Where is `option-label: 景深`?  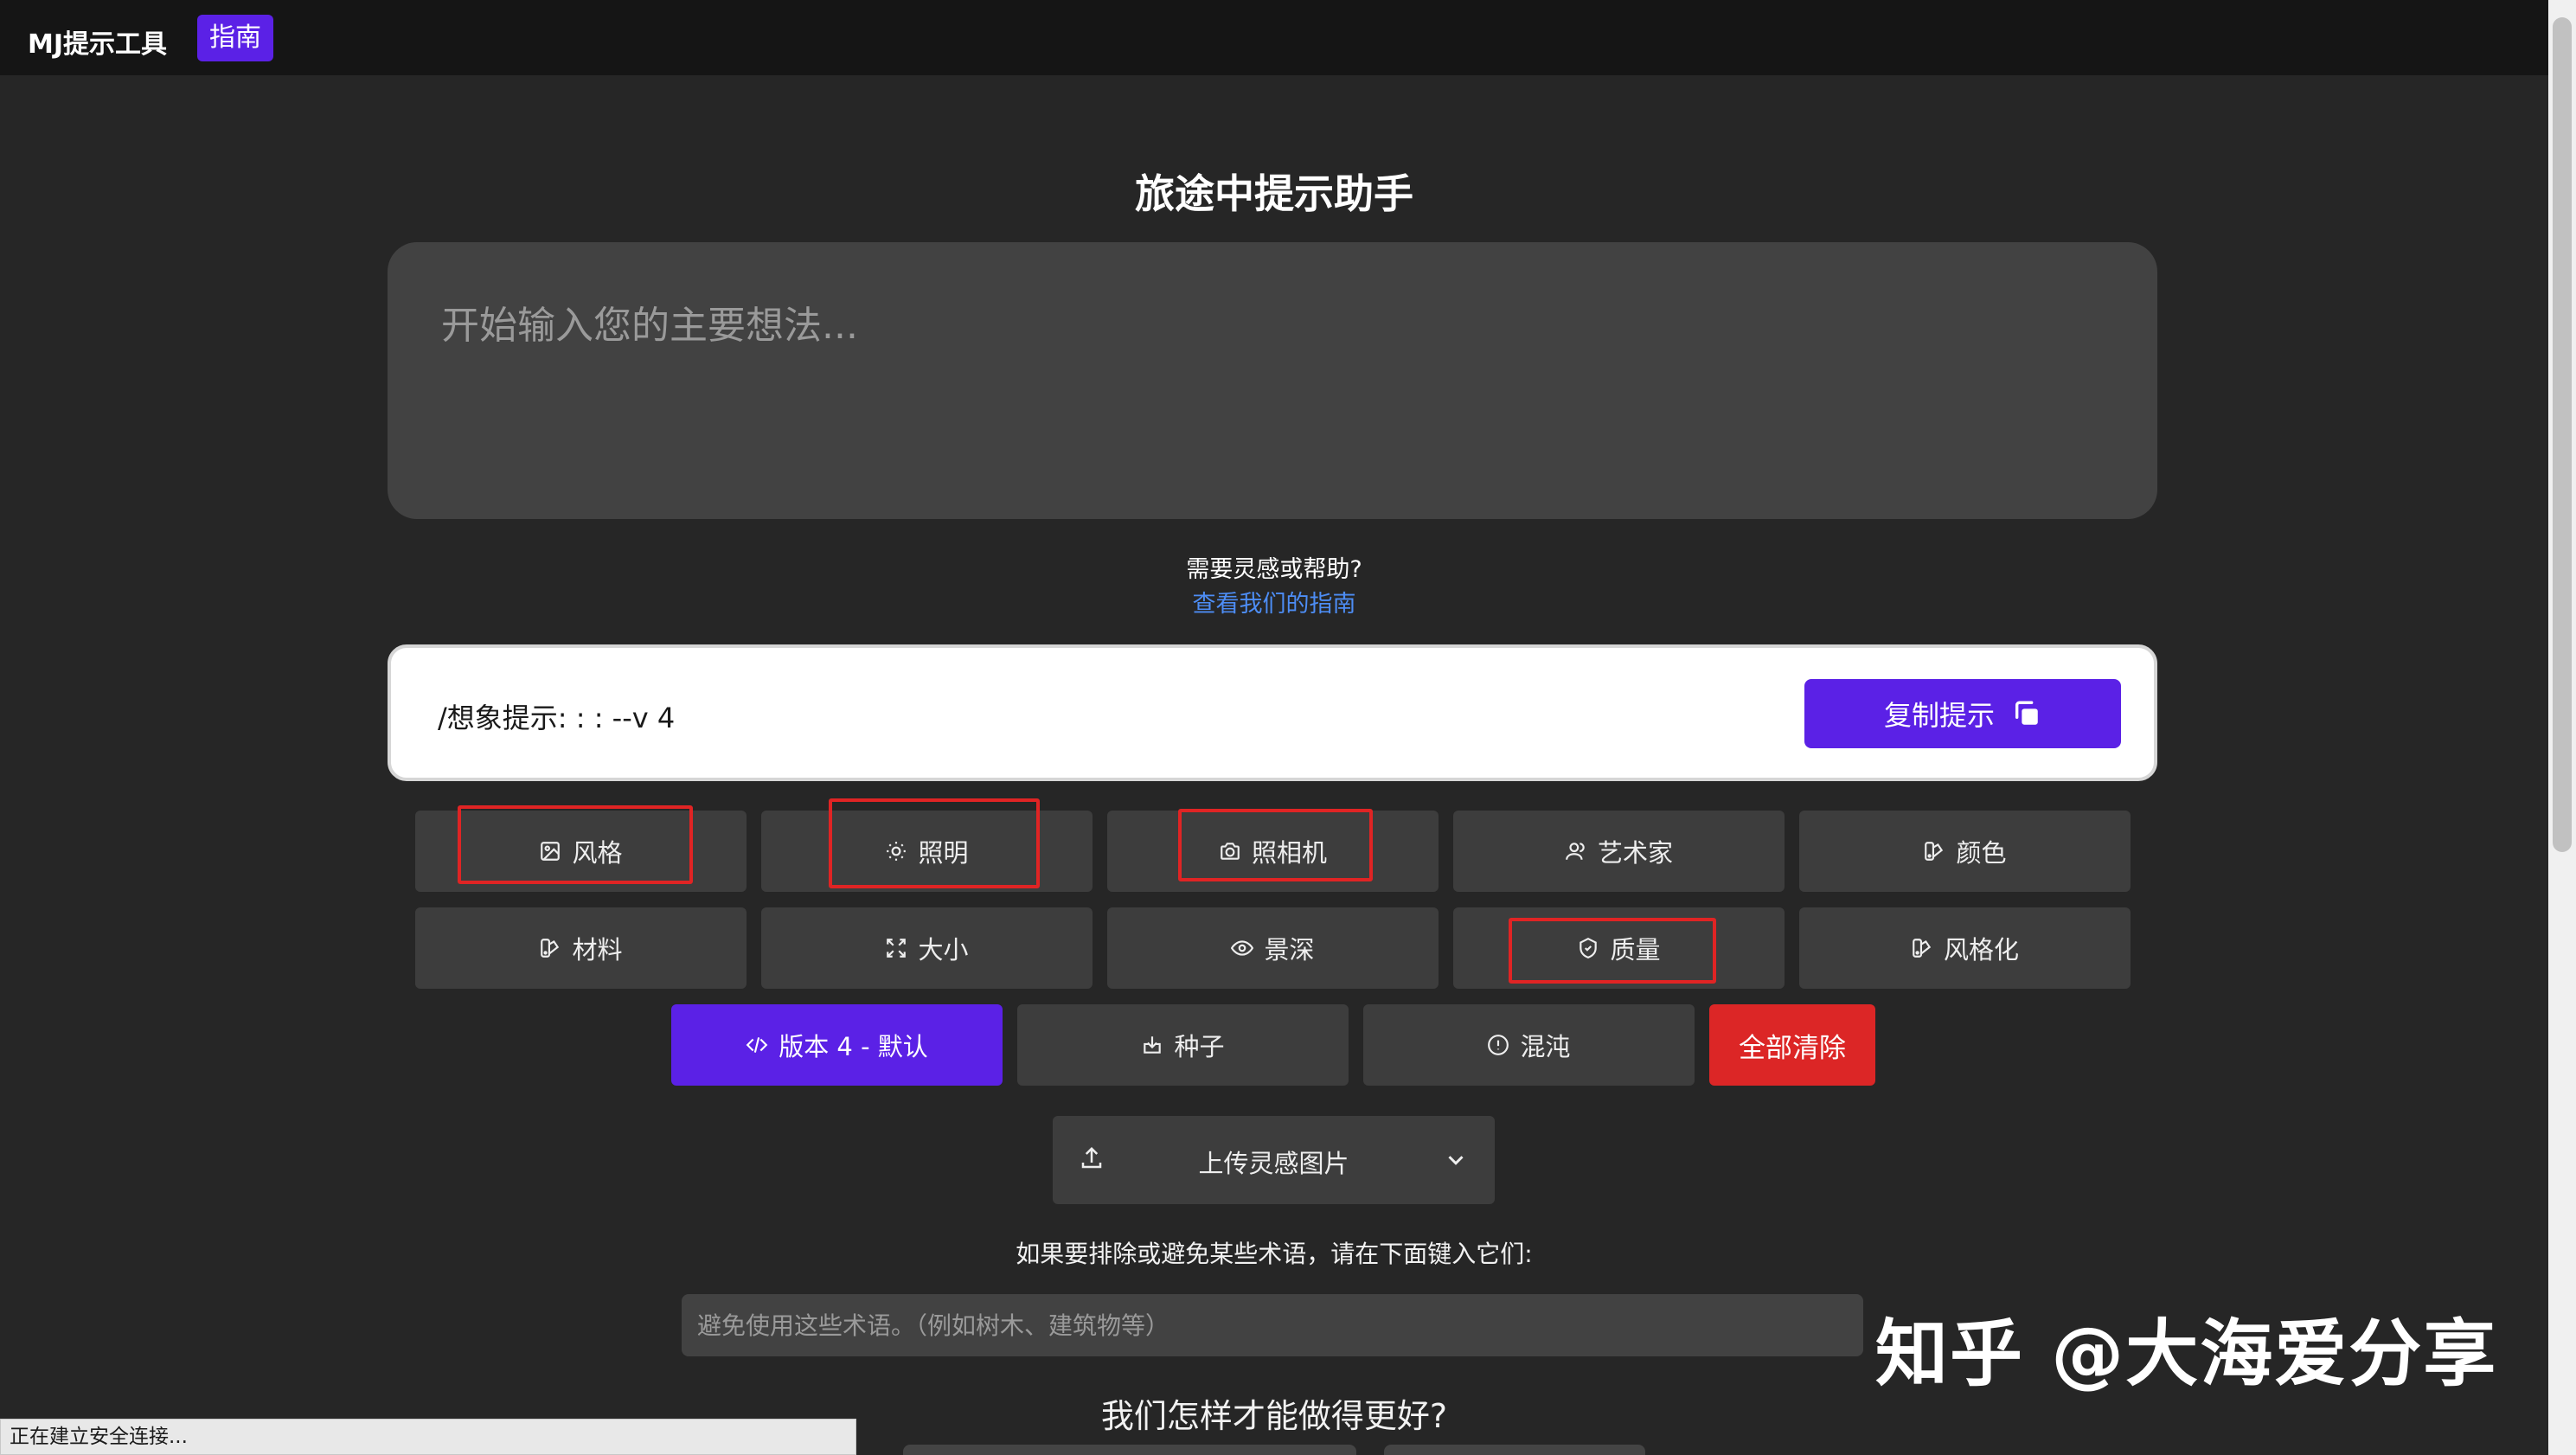 option-label: 景深 is located at coordinates (1289, 950).